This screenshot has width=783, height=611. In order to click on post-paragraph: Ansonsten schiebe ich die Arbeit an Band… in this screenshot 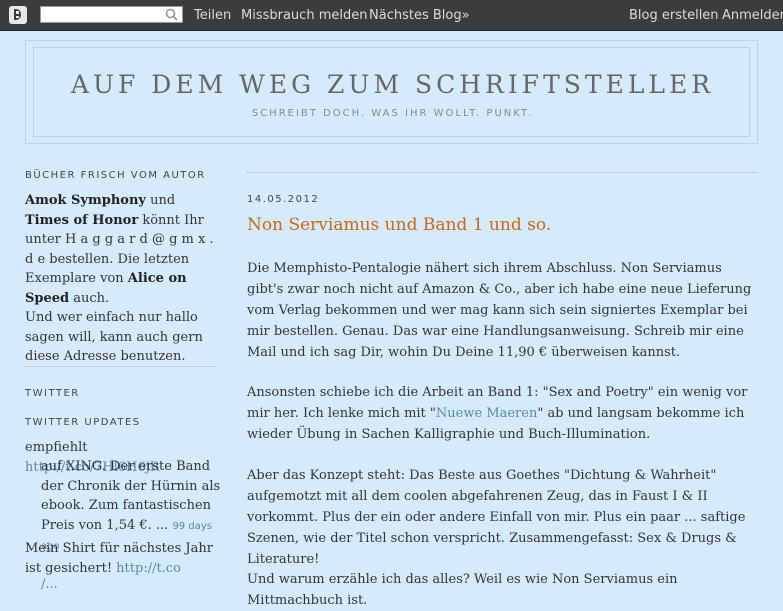, I will do `click(504, 413)`.